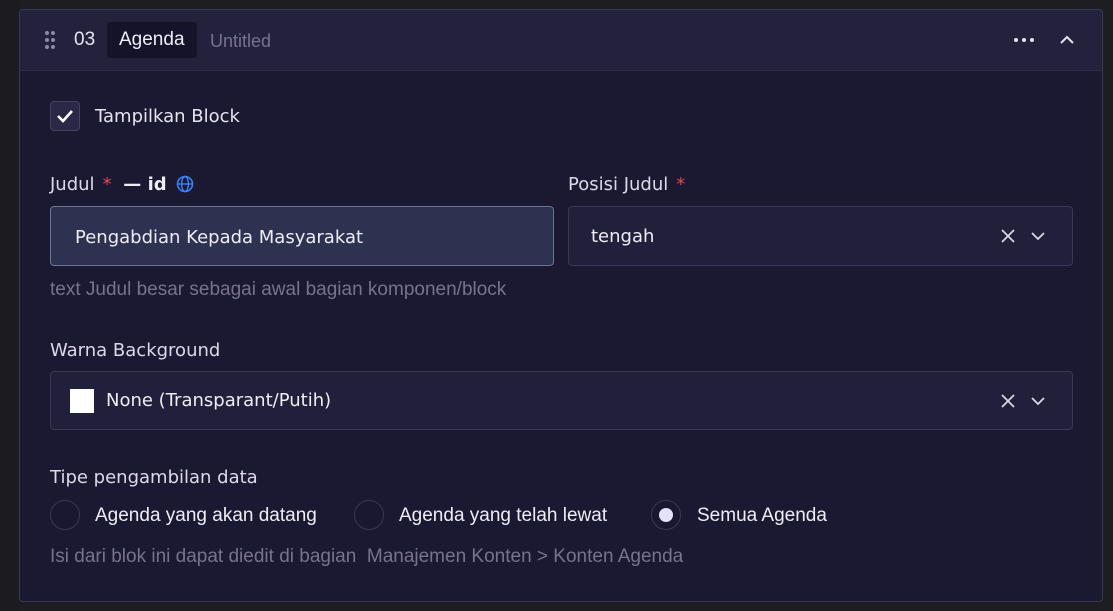 Image resolution: width=1113 pixels, height=611 pixels. What do you see at coordinates (65, 515) in the screenshot?
I see `radio-upcoming-agenda` at bounding box center [65, 515].